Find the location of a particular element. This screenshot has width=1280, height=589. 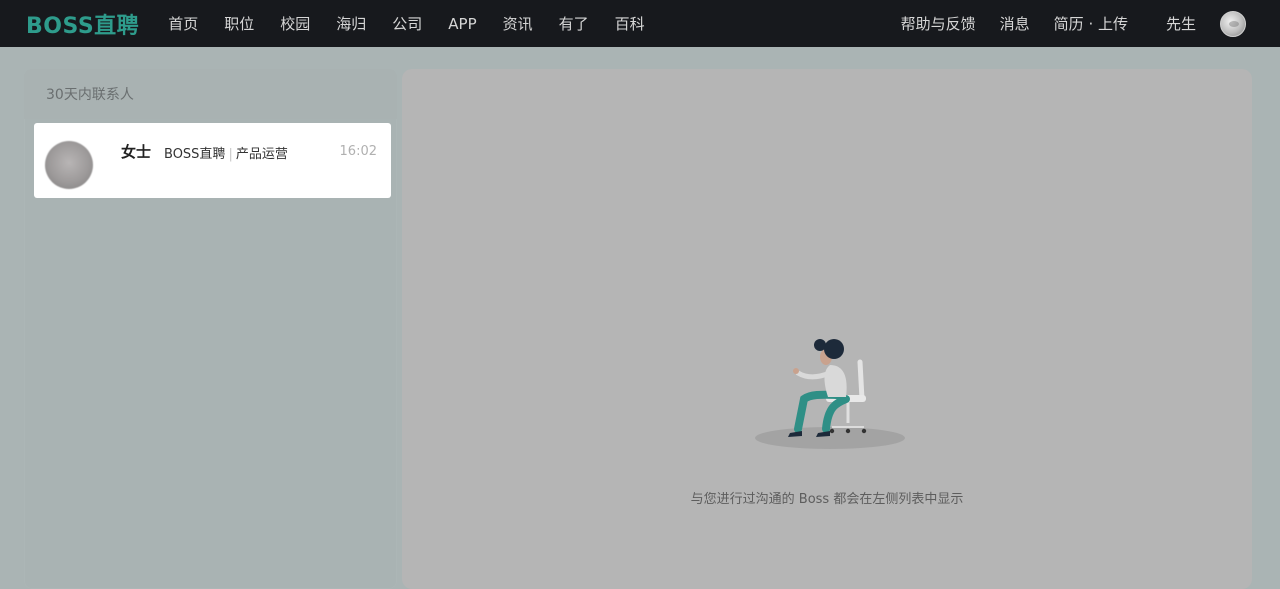

user-name: 先生 is located at coordinates (1181, 23).